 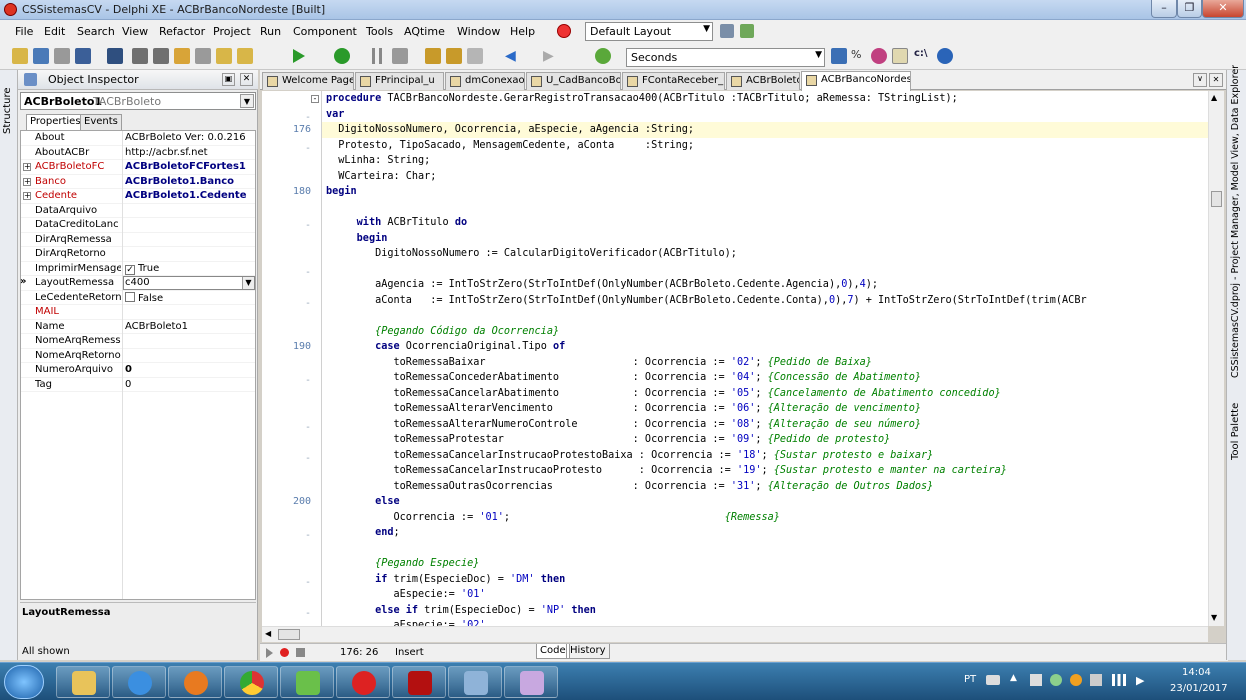 What do you see at coordinates (1056, 680) in the screenshot?
I see `network-icon` at bounding box center [1056, 680].